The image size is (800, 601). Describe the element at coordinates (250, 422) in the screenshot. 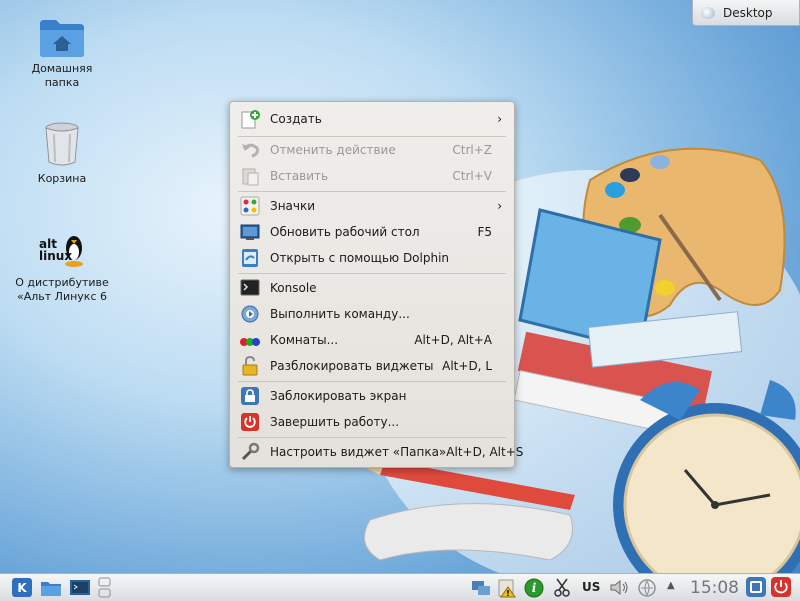

I see `shutdown-icon` at that location.